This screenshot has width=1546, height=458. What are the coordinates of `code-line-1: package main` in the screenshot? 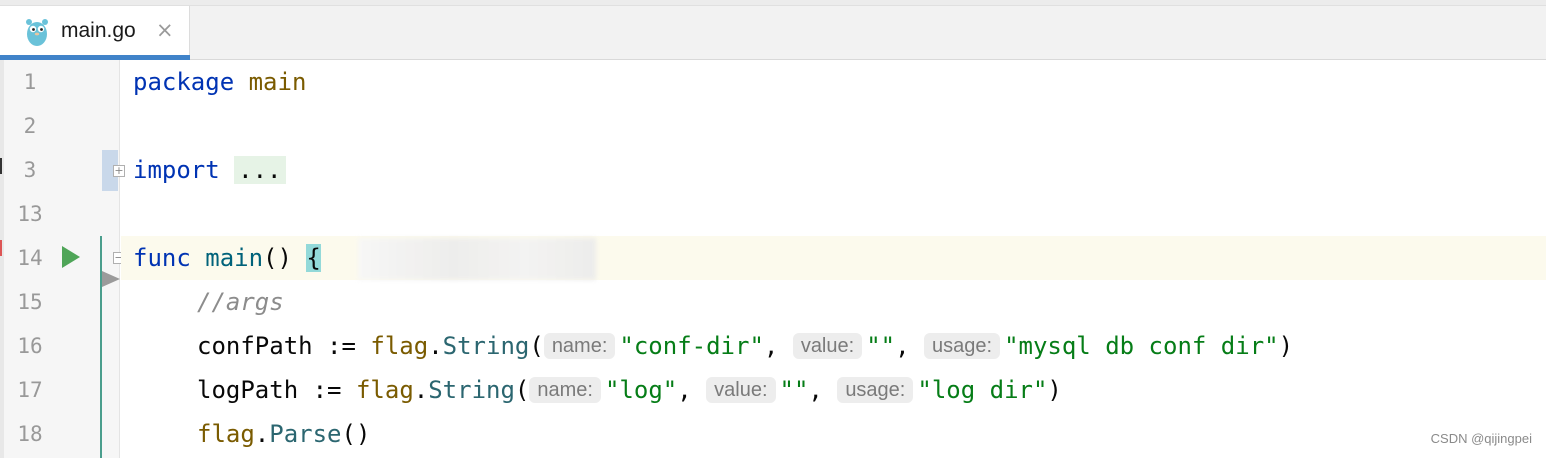 It's located at (219, 82).